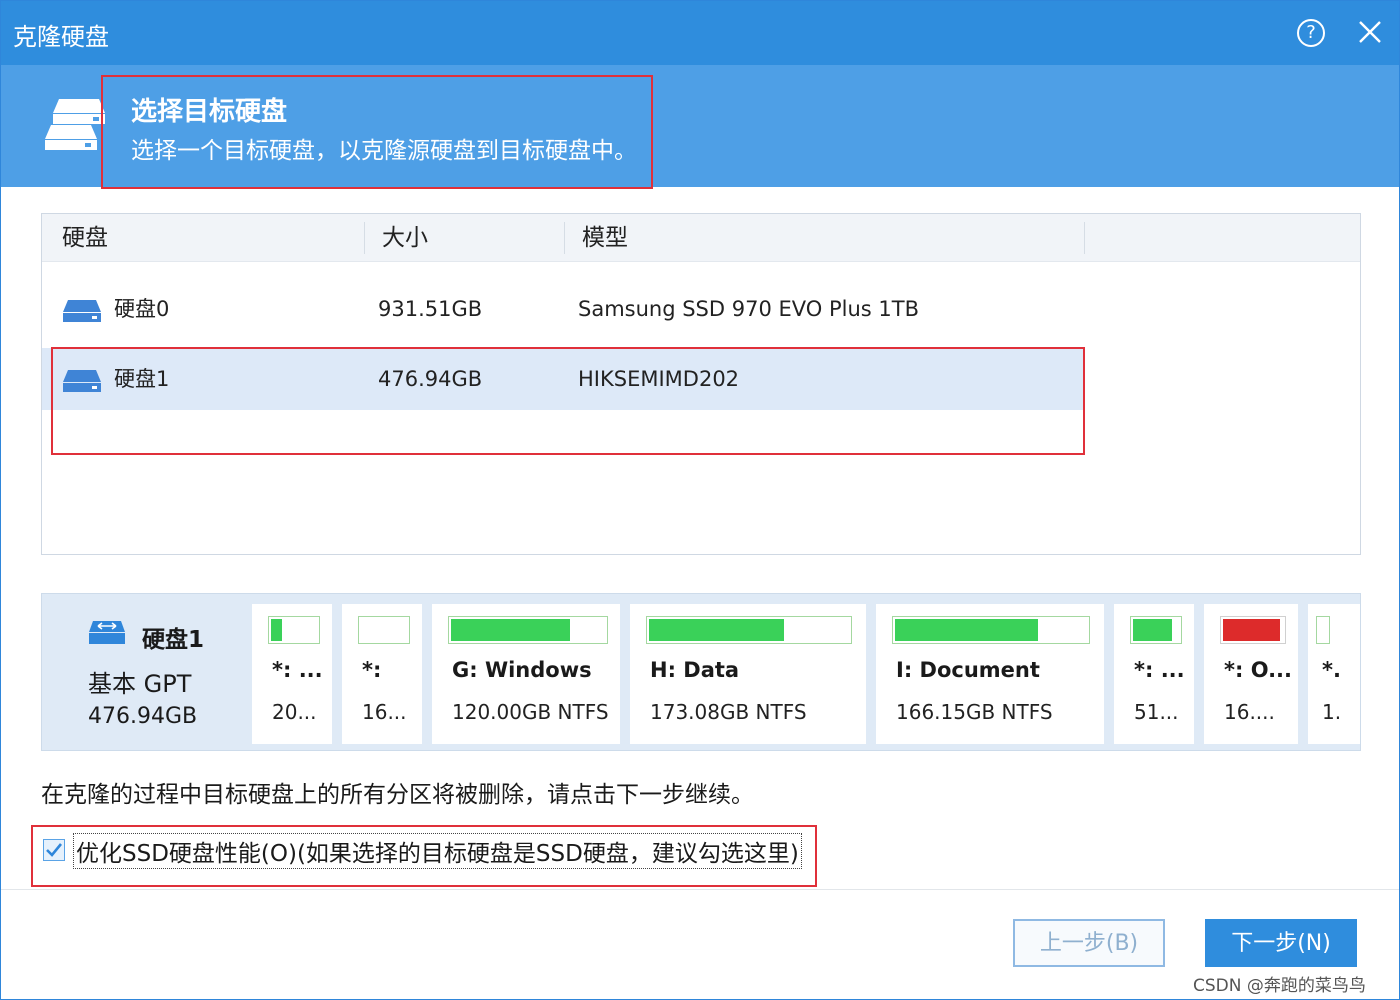 The width and height of the screenshot is (1400, 1000). What do you see at coordinates (659, 379) in the screenshot?
I see `disk-model: HIKSEMIMD202` at bounding box center [659, 379].